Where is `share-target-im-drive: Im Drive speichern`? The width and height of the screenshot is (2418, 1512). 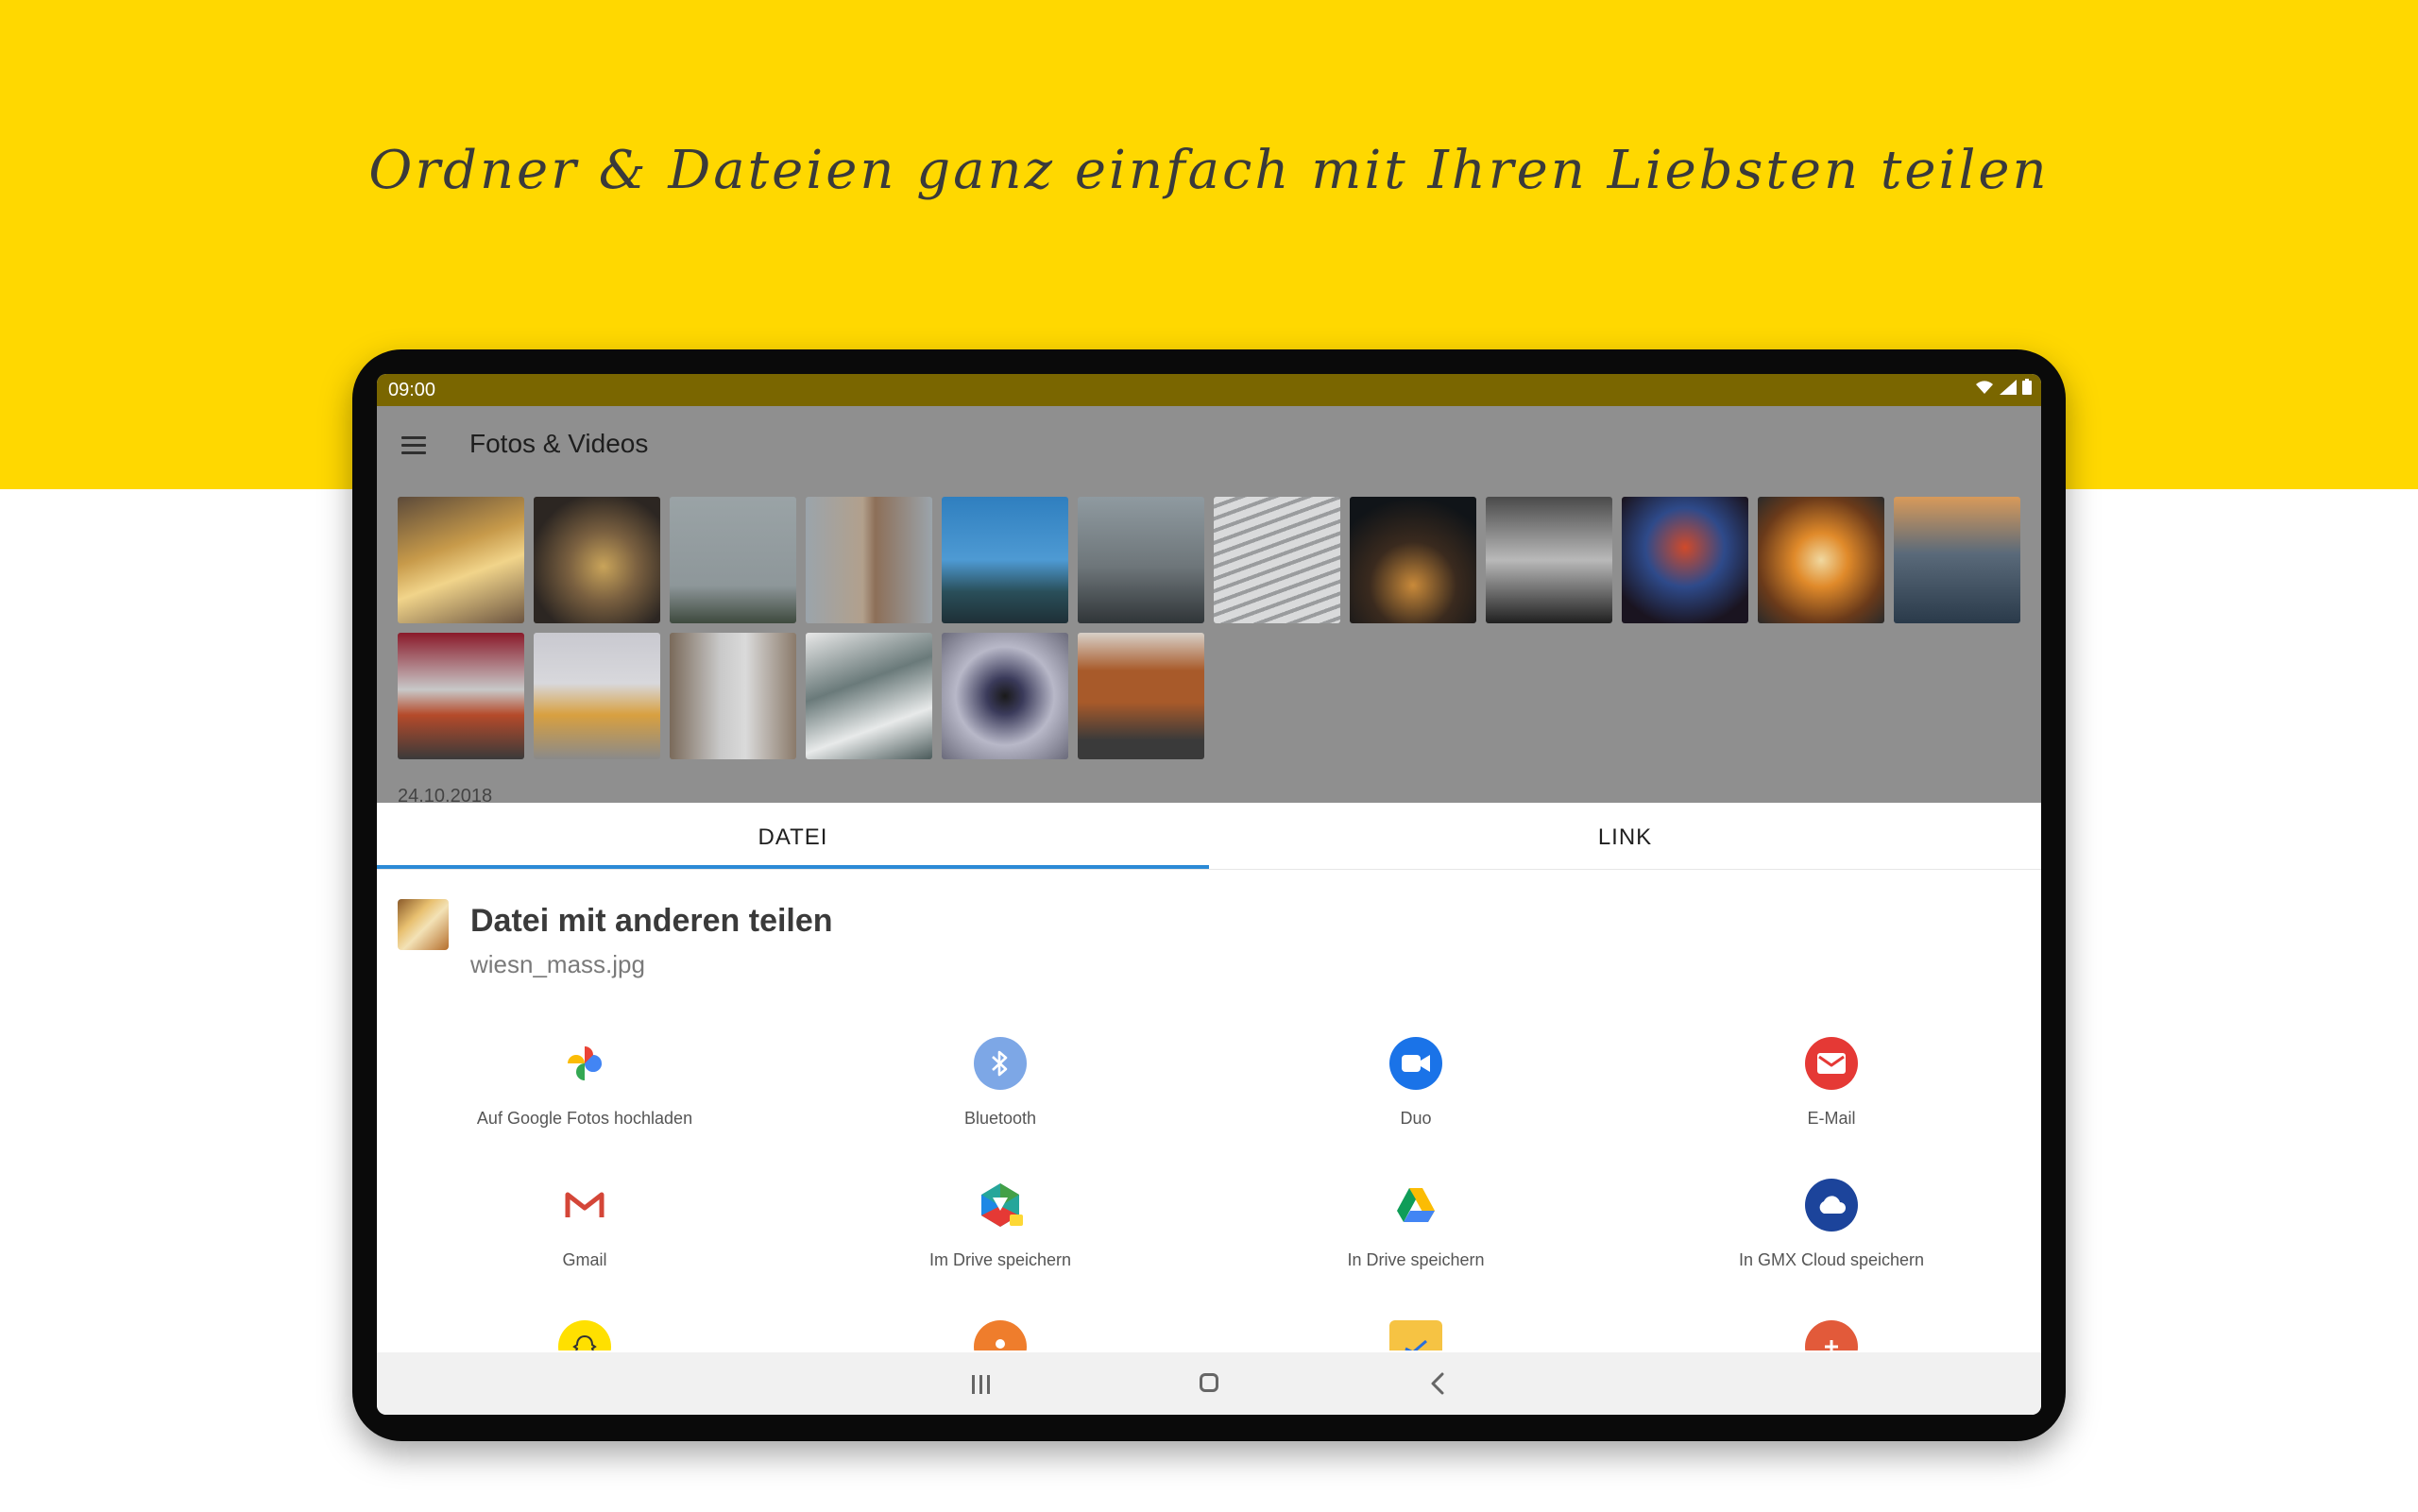 share-target-im-drive: Im Drive speichern is located at coordinates (1000, 1235).